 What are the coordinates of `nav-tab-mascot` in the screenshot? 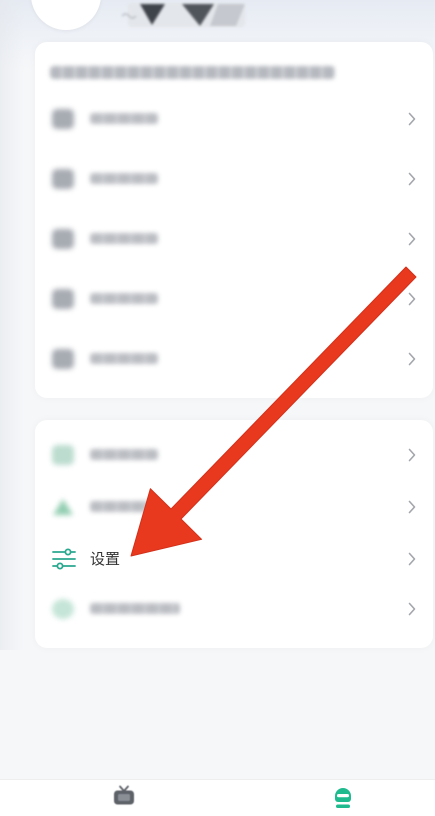 It's located at (343, 798).